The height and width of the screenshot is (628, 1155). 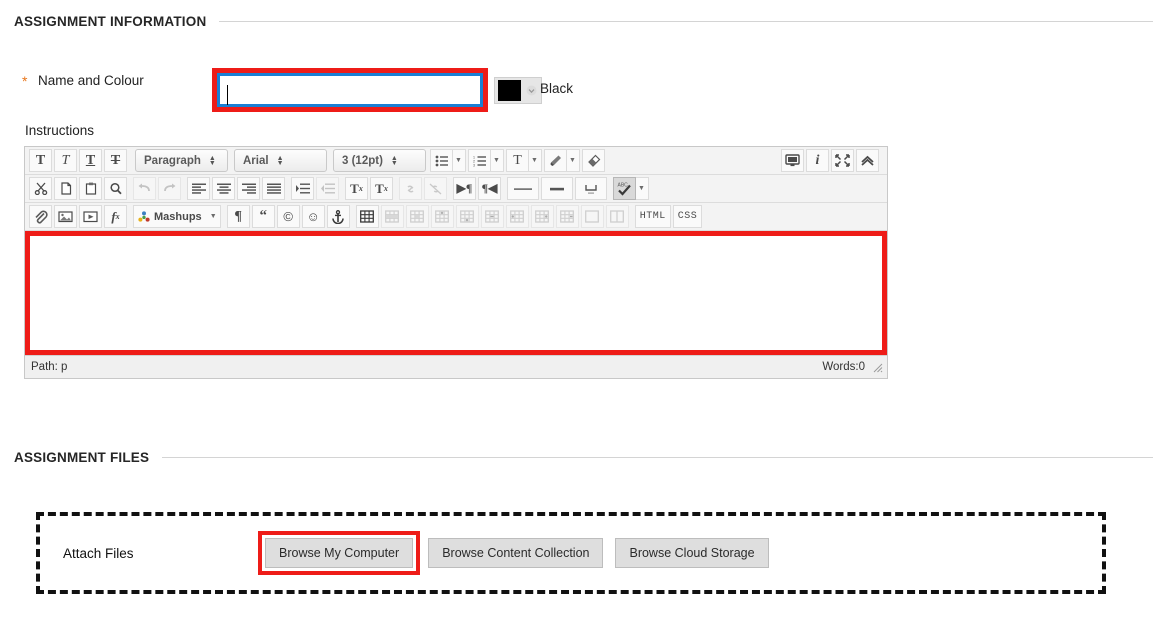 I want to click on attach-paperclip-icon, so click(x=40, y=216).